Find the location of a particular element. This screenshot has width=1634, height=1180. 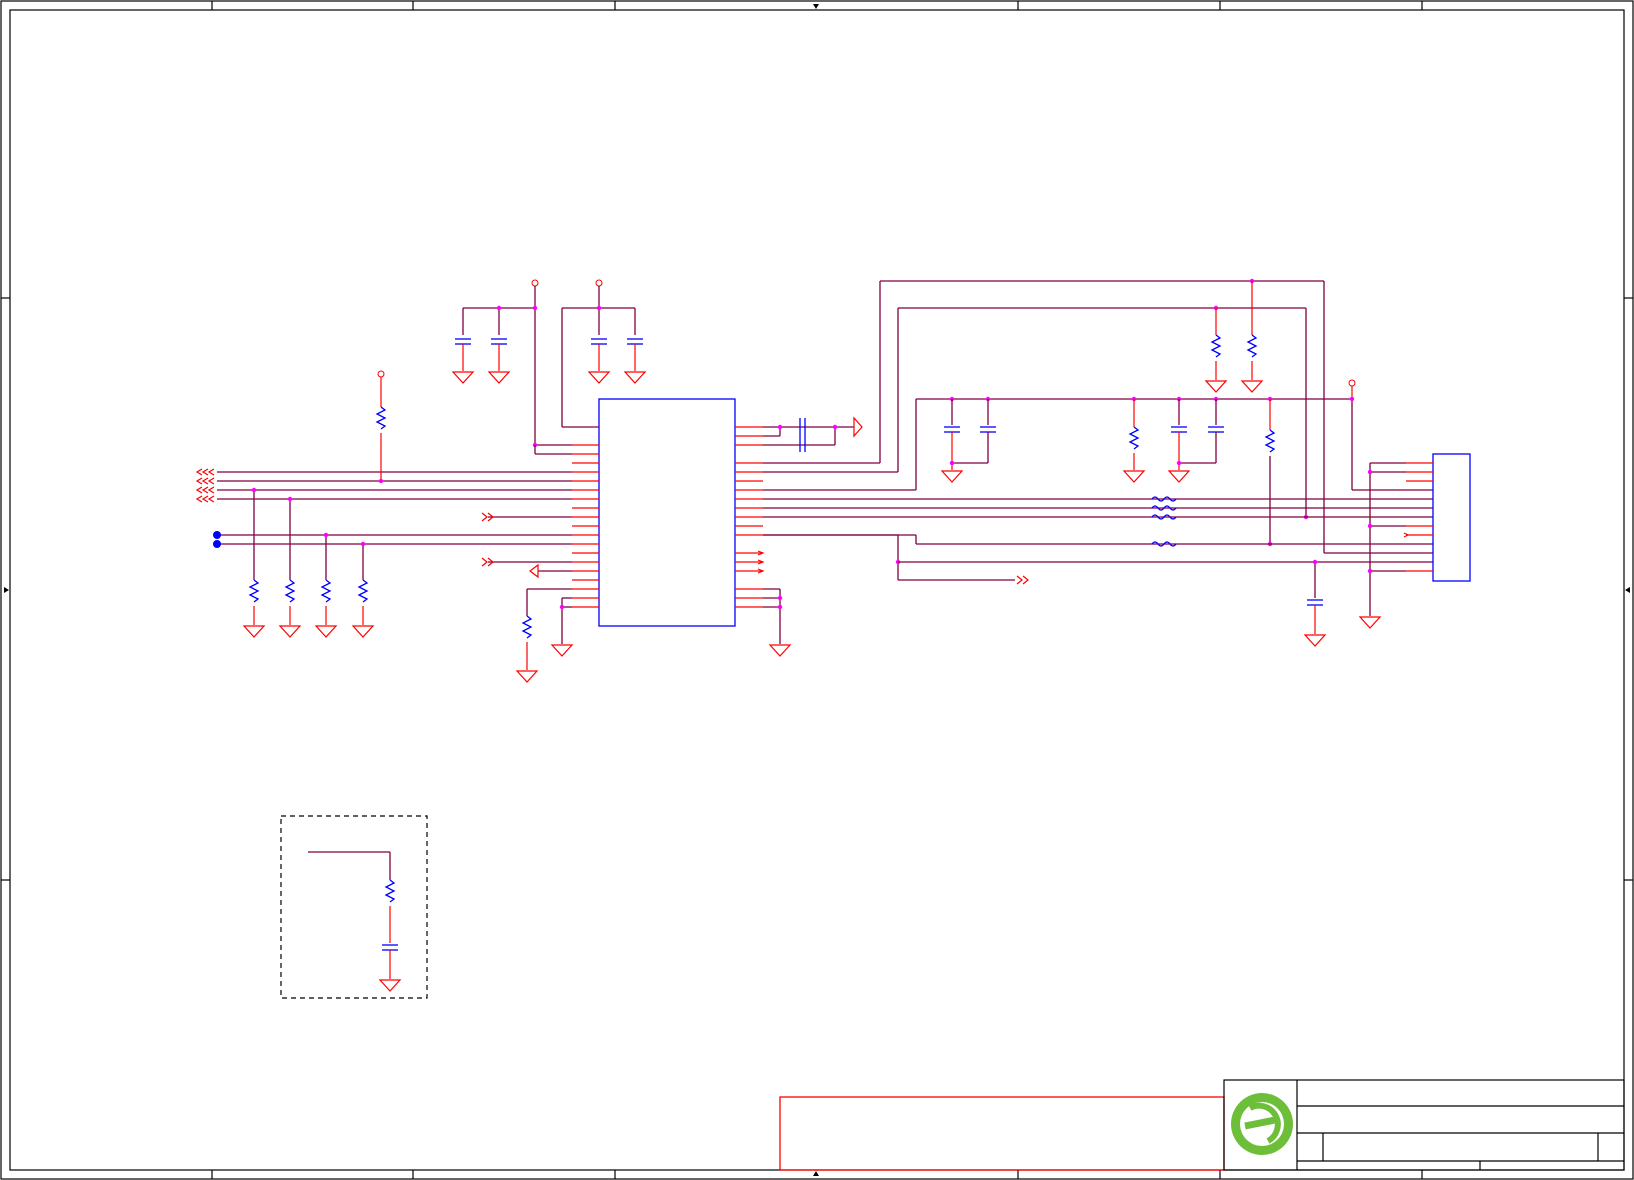

ic-u1 is located at coordinates (668, 512).